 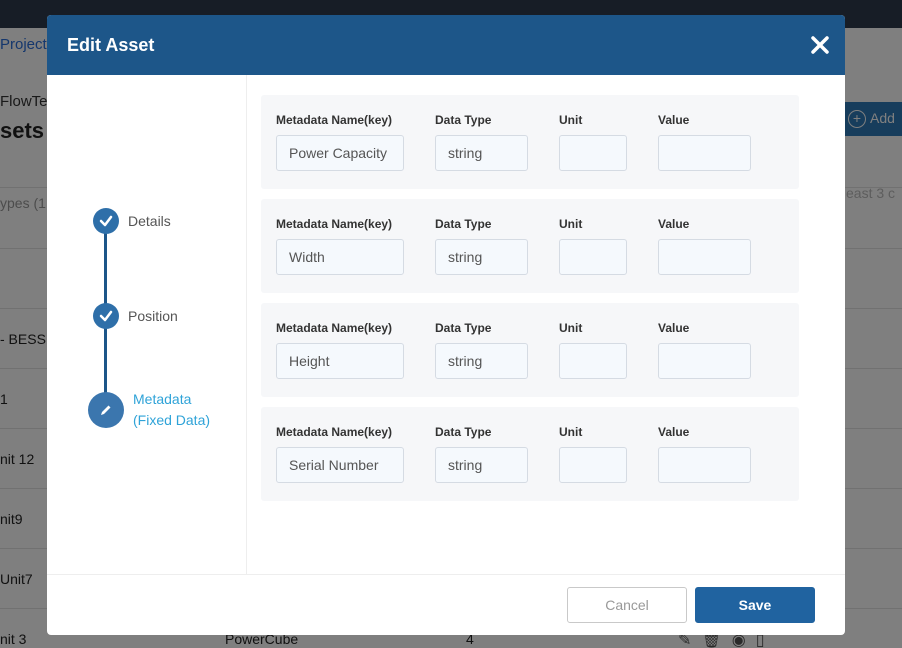 I want to click on modal-title: Edit Asset, so click(x=111, y=44).